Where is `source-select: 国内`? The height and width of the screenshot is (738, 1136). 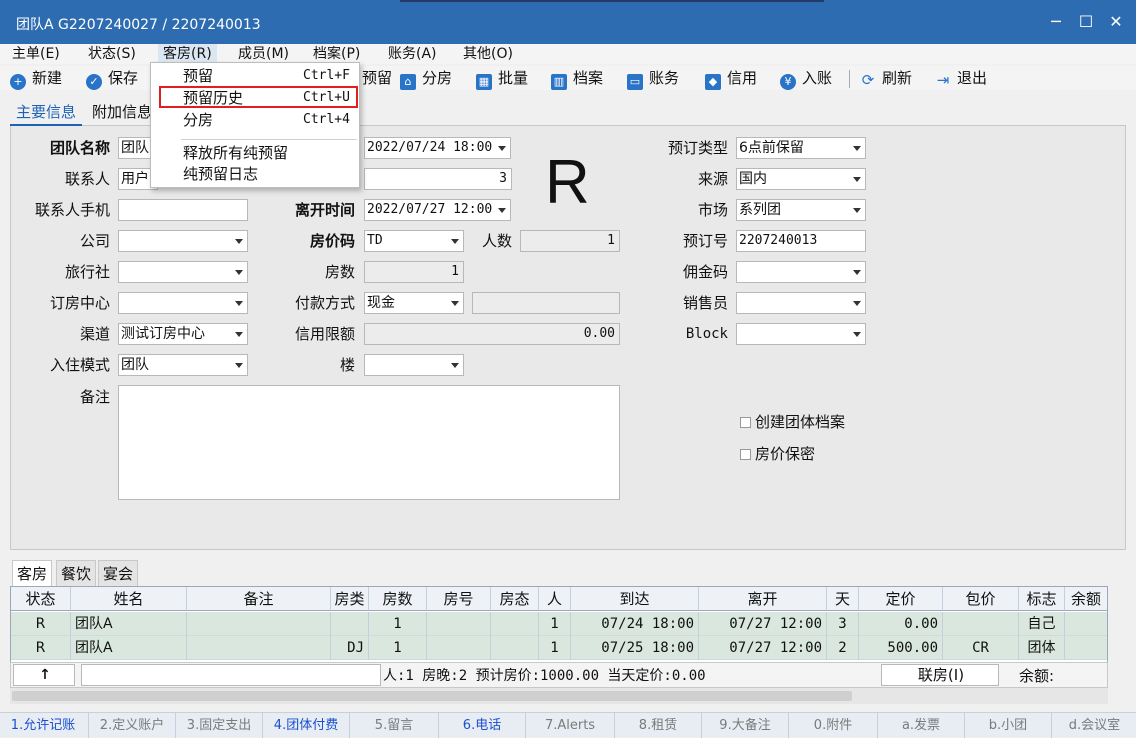 source-select: 国内 is located at coordinates (801, 179).